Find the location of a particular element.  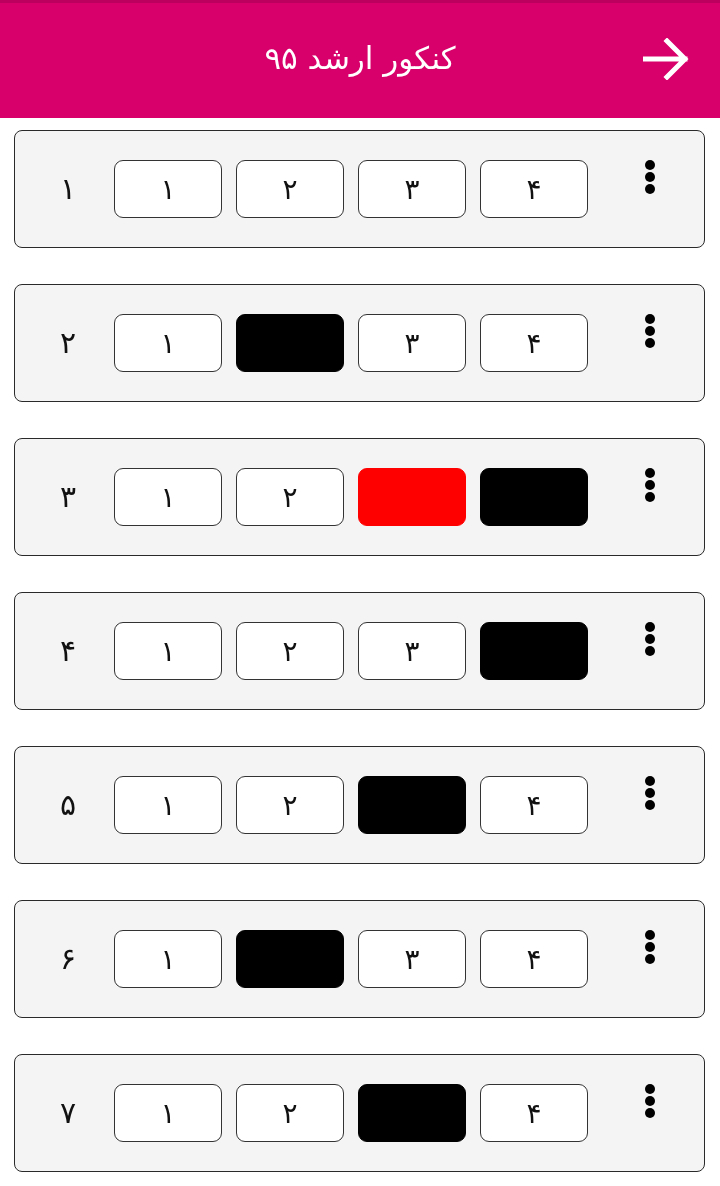

question-number: ۷ is located at coordinates (68, 1113).